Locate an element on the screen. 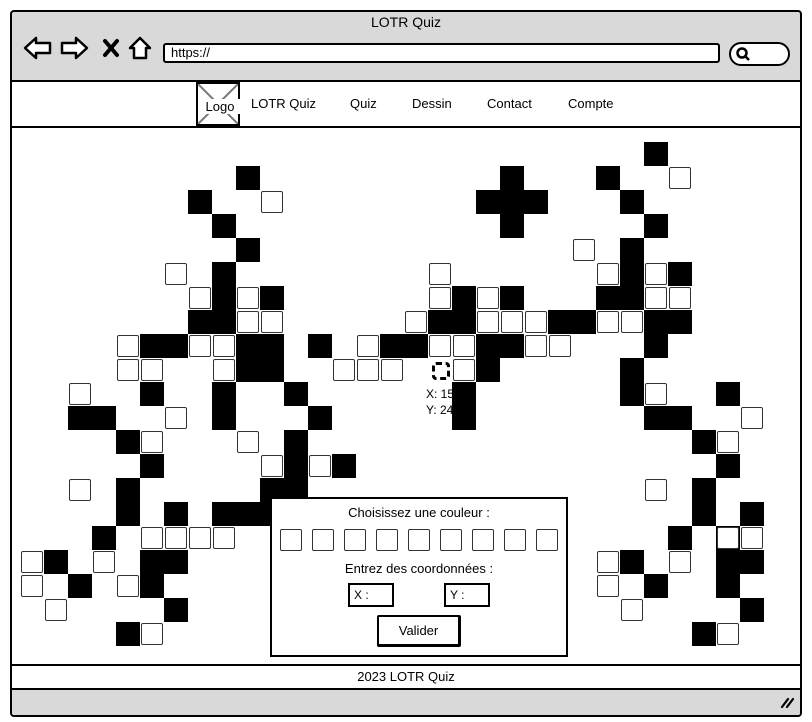 The width and height of the screenshot is (812, 722). nav-link-quiz: Quiz is located at coordinates (363, 103).